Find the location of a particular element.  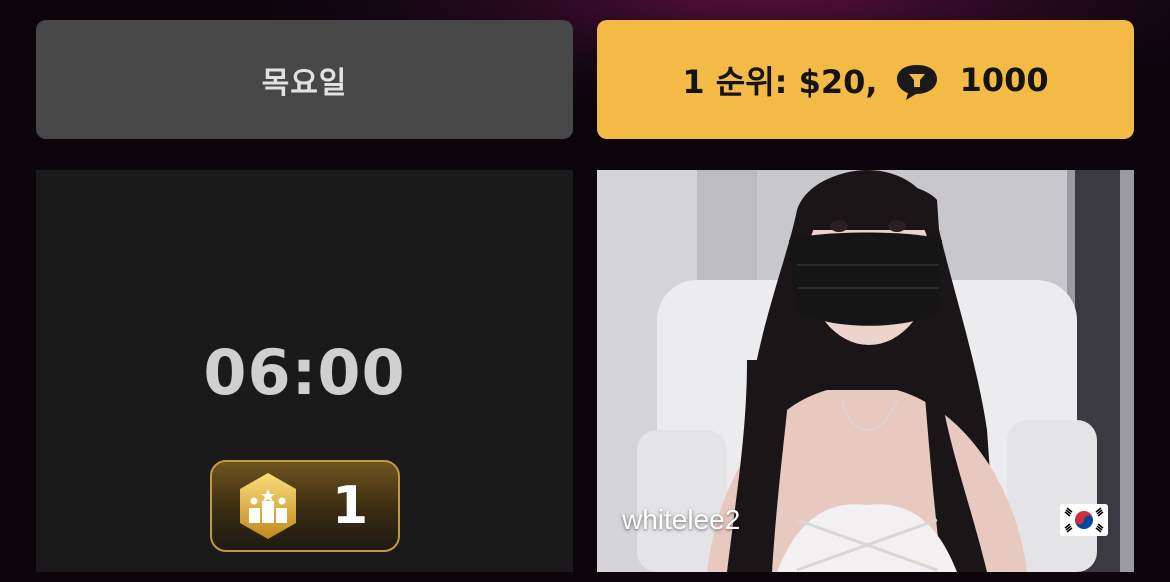

day-label: 목요일 is located at coordinates (304, 83).